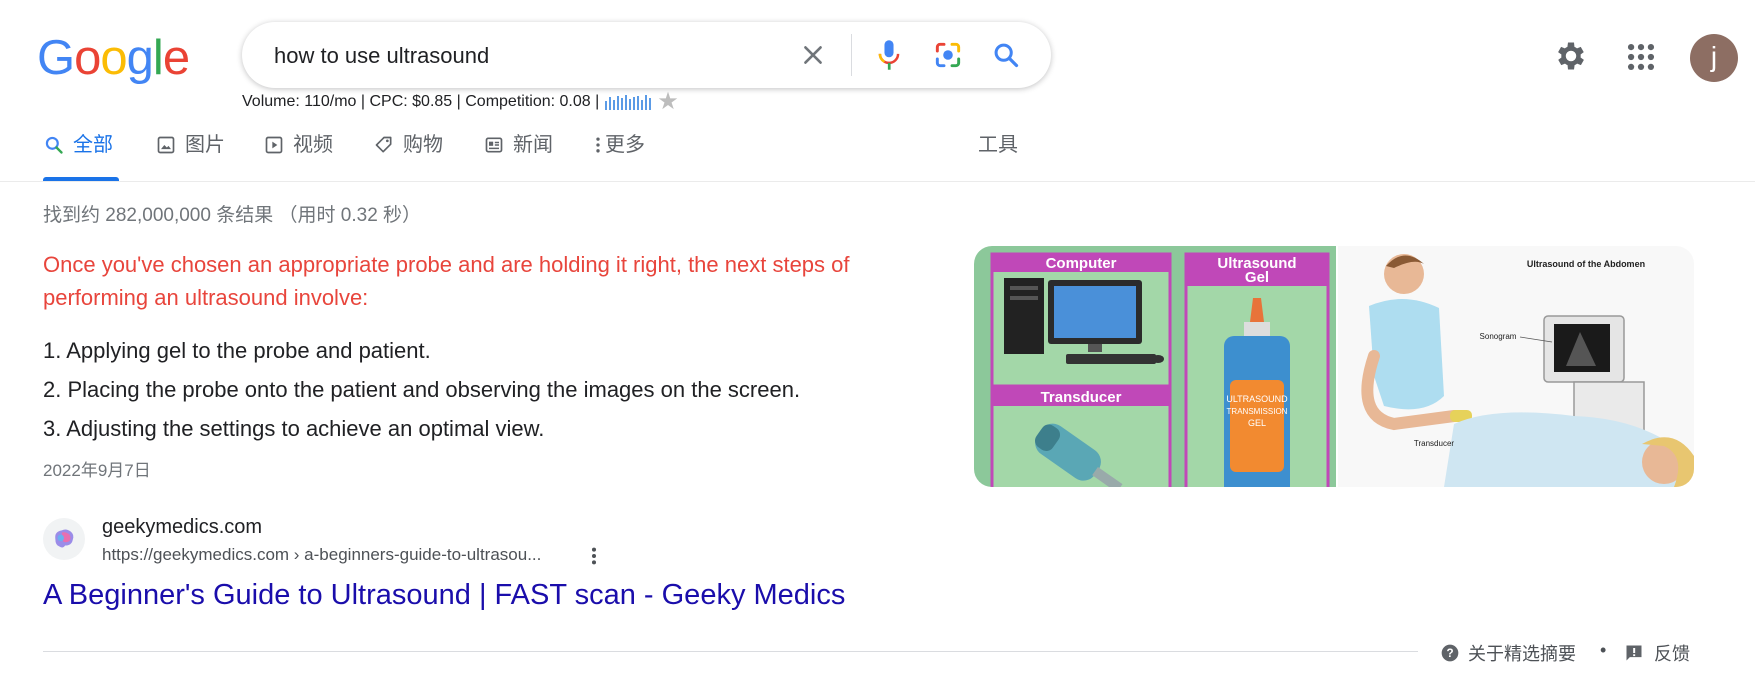  I want to click on tab-more: 更多, so click(619, 156).